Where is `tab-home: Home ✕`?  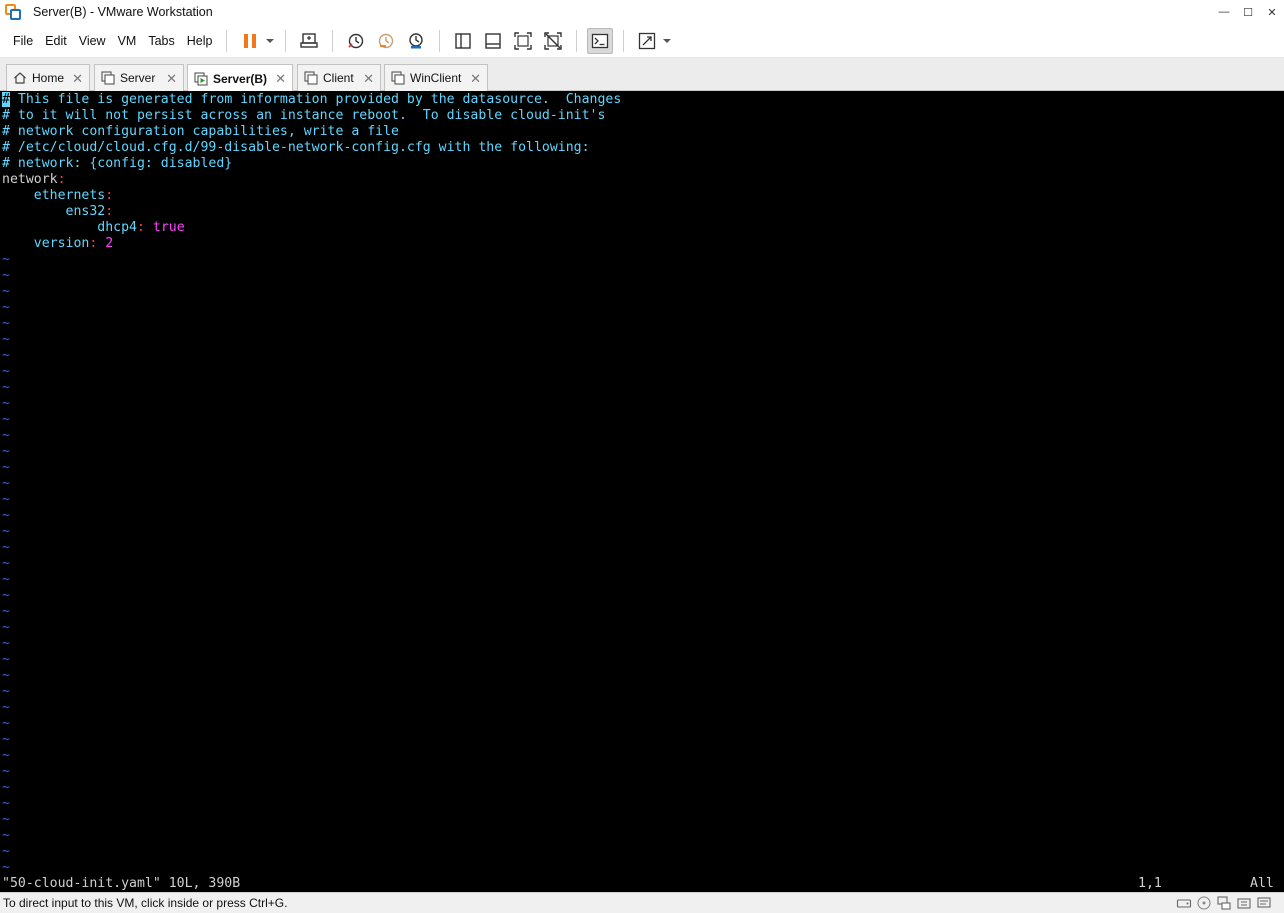 tab-home: Home ✕ is located at coordinates (48, 77).